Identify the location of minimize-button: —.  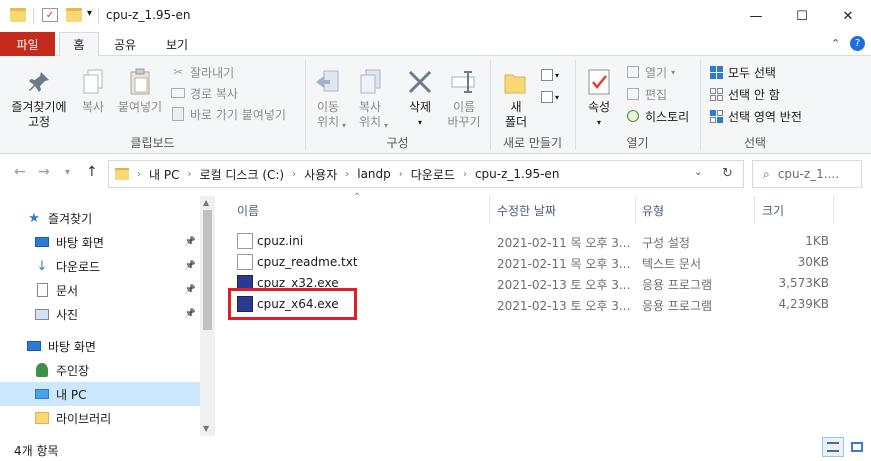
(756, 16).